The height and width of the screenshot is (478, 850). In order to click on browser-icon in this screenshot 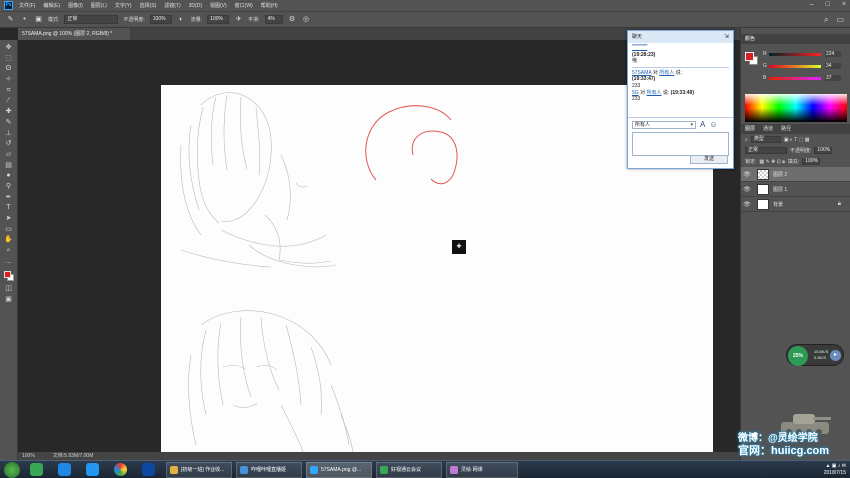, I will do `click(64, 469)`.